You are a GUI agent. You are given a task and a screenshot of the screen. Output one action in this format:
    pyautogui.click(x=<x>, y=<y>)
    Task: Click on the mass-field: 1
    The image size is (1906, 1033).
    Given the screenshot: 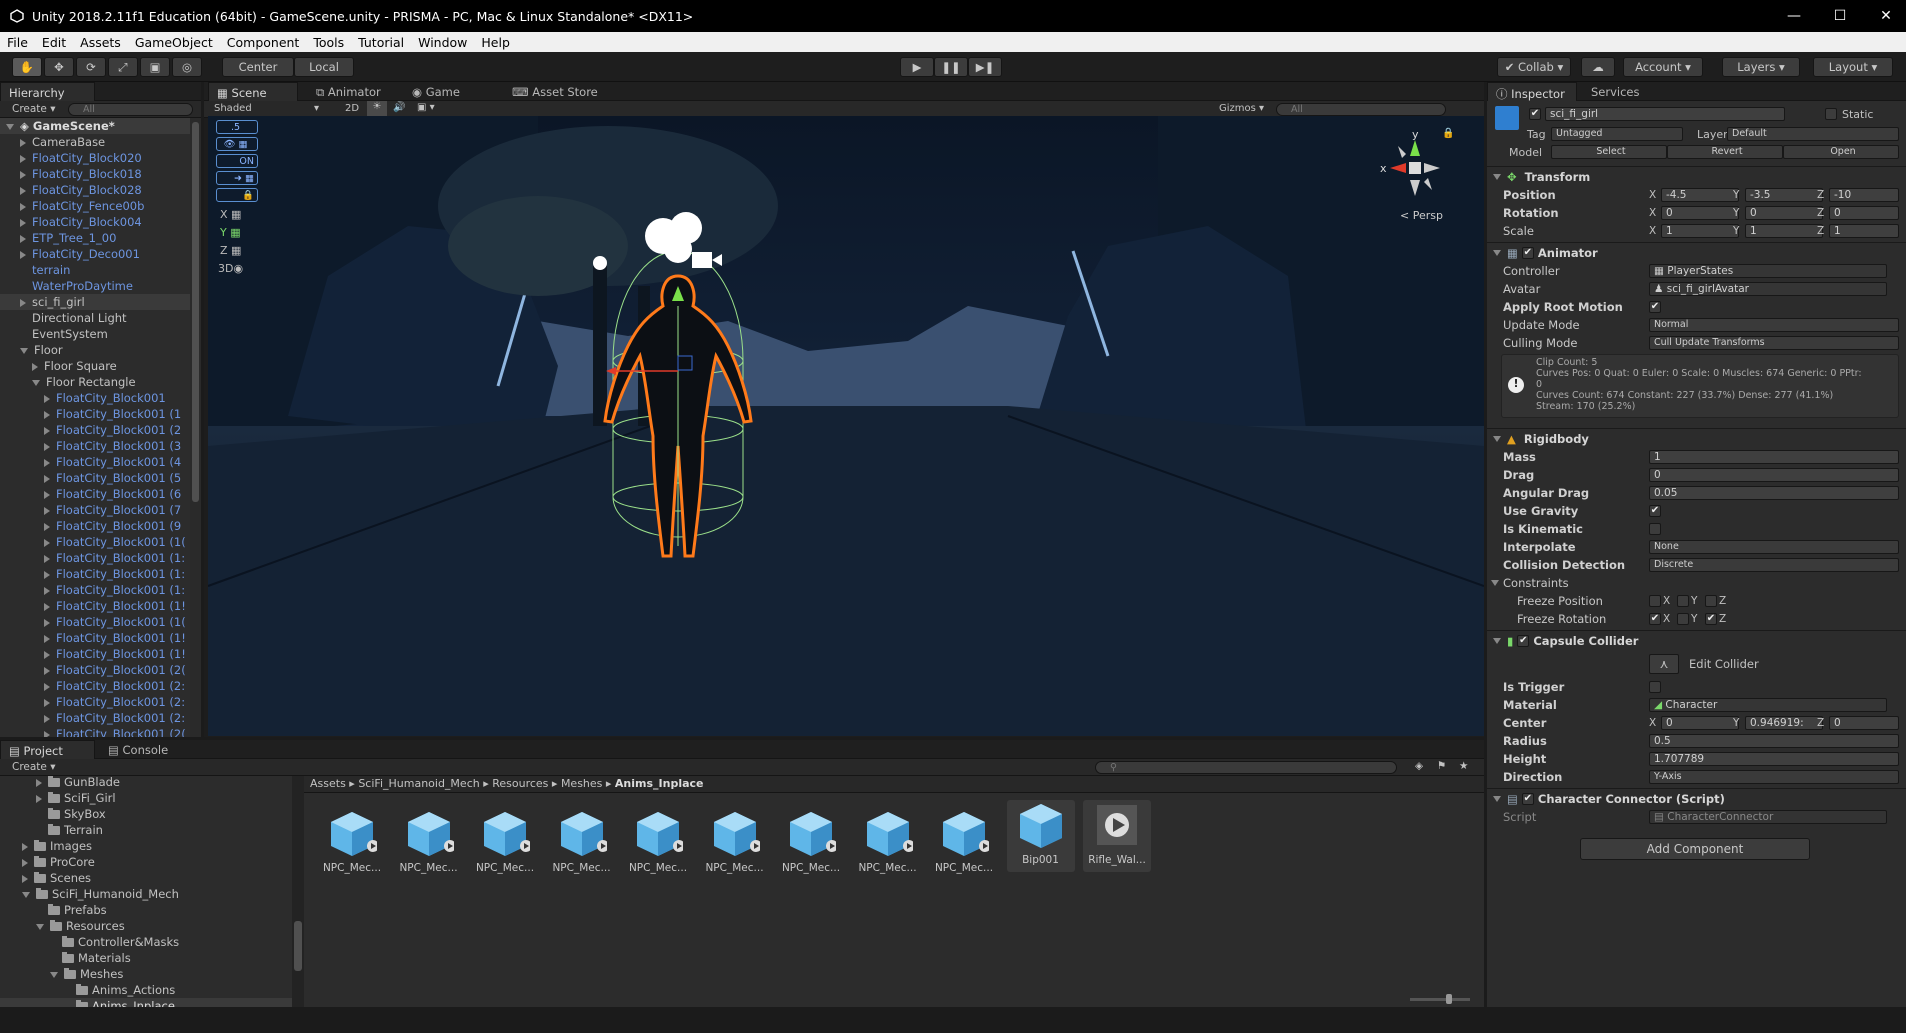 What is the action you would take?
    pyautogui.click(x=1774, y=457)
    